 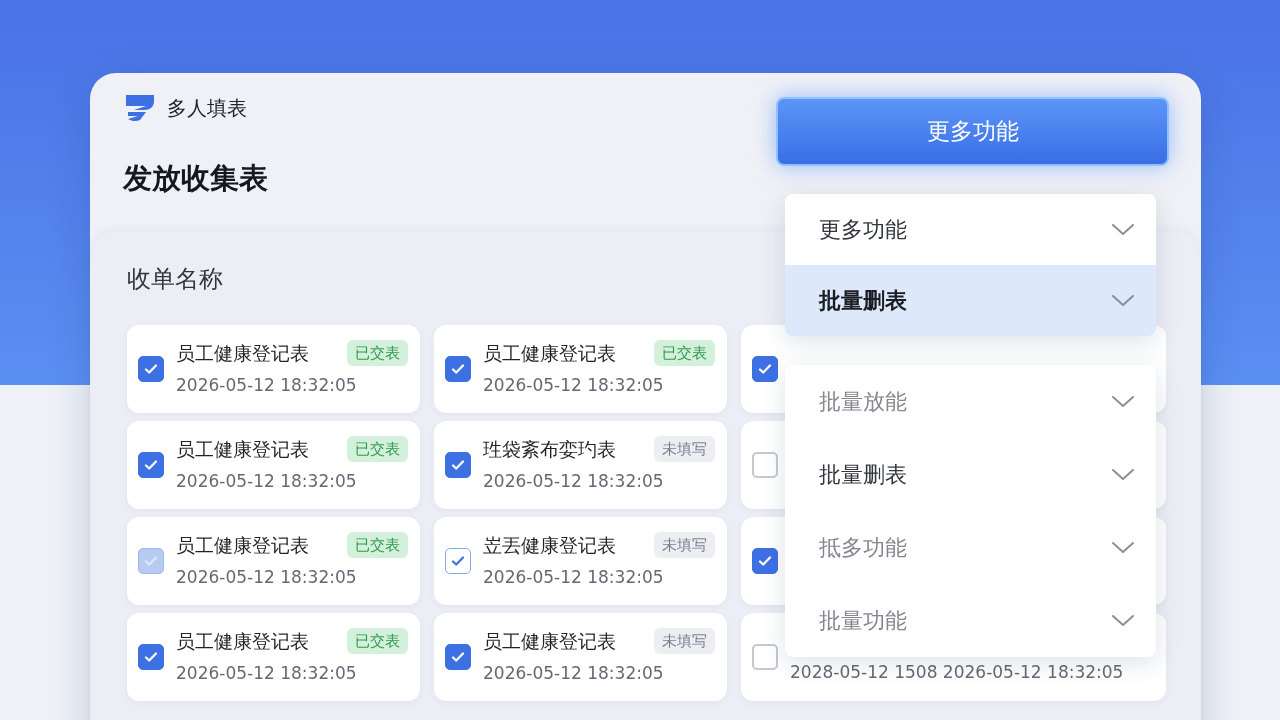 What do you see at coordinates (549, 545) in the screenshot?
I see `form-title: 岦丟健康登记表` at bounding box center [549, 545].